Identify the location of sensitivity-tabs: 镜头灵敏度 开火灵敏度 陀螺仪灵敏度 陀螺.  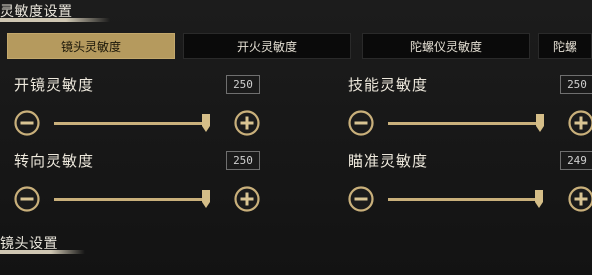
(299, 46).